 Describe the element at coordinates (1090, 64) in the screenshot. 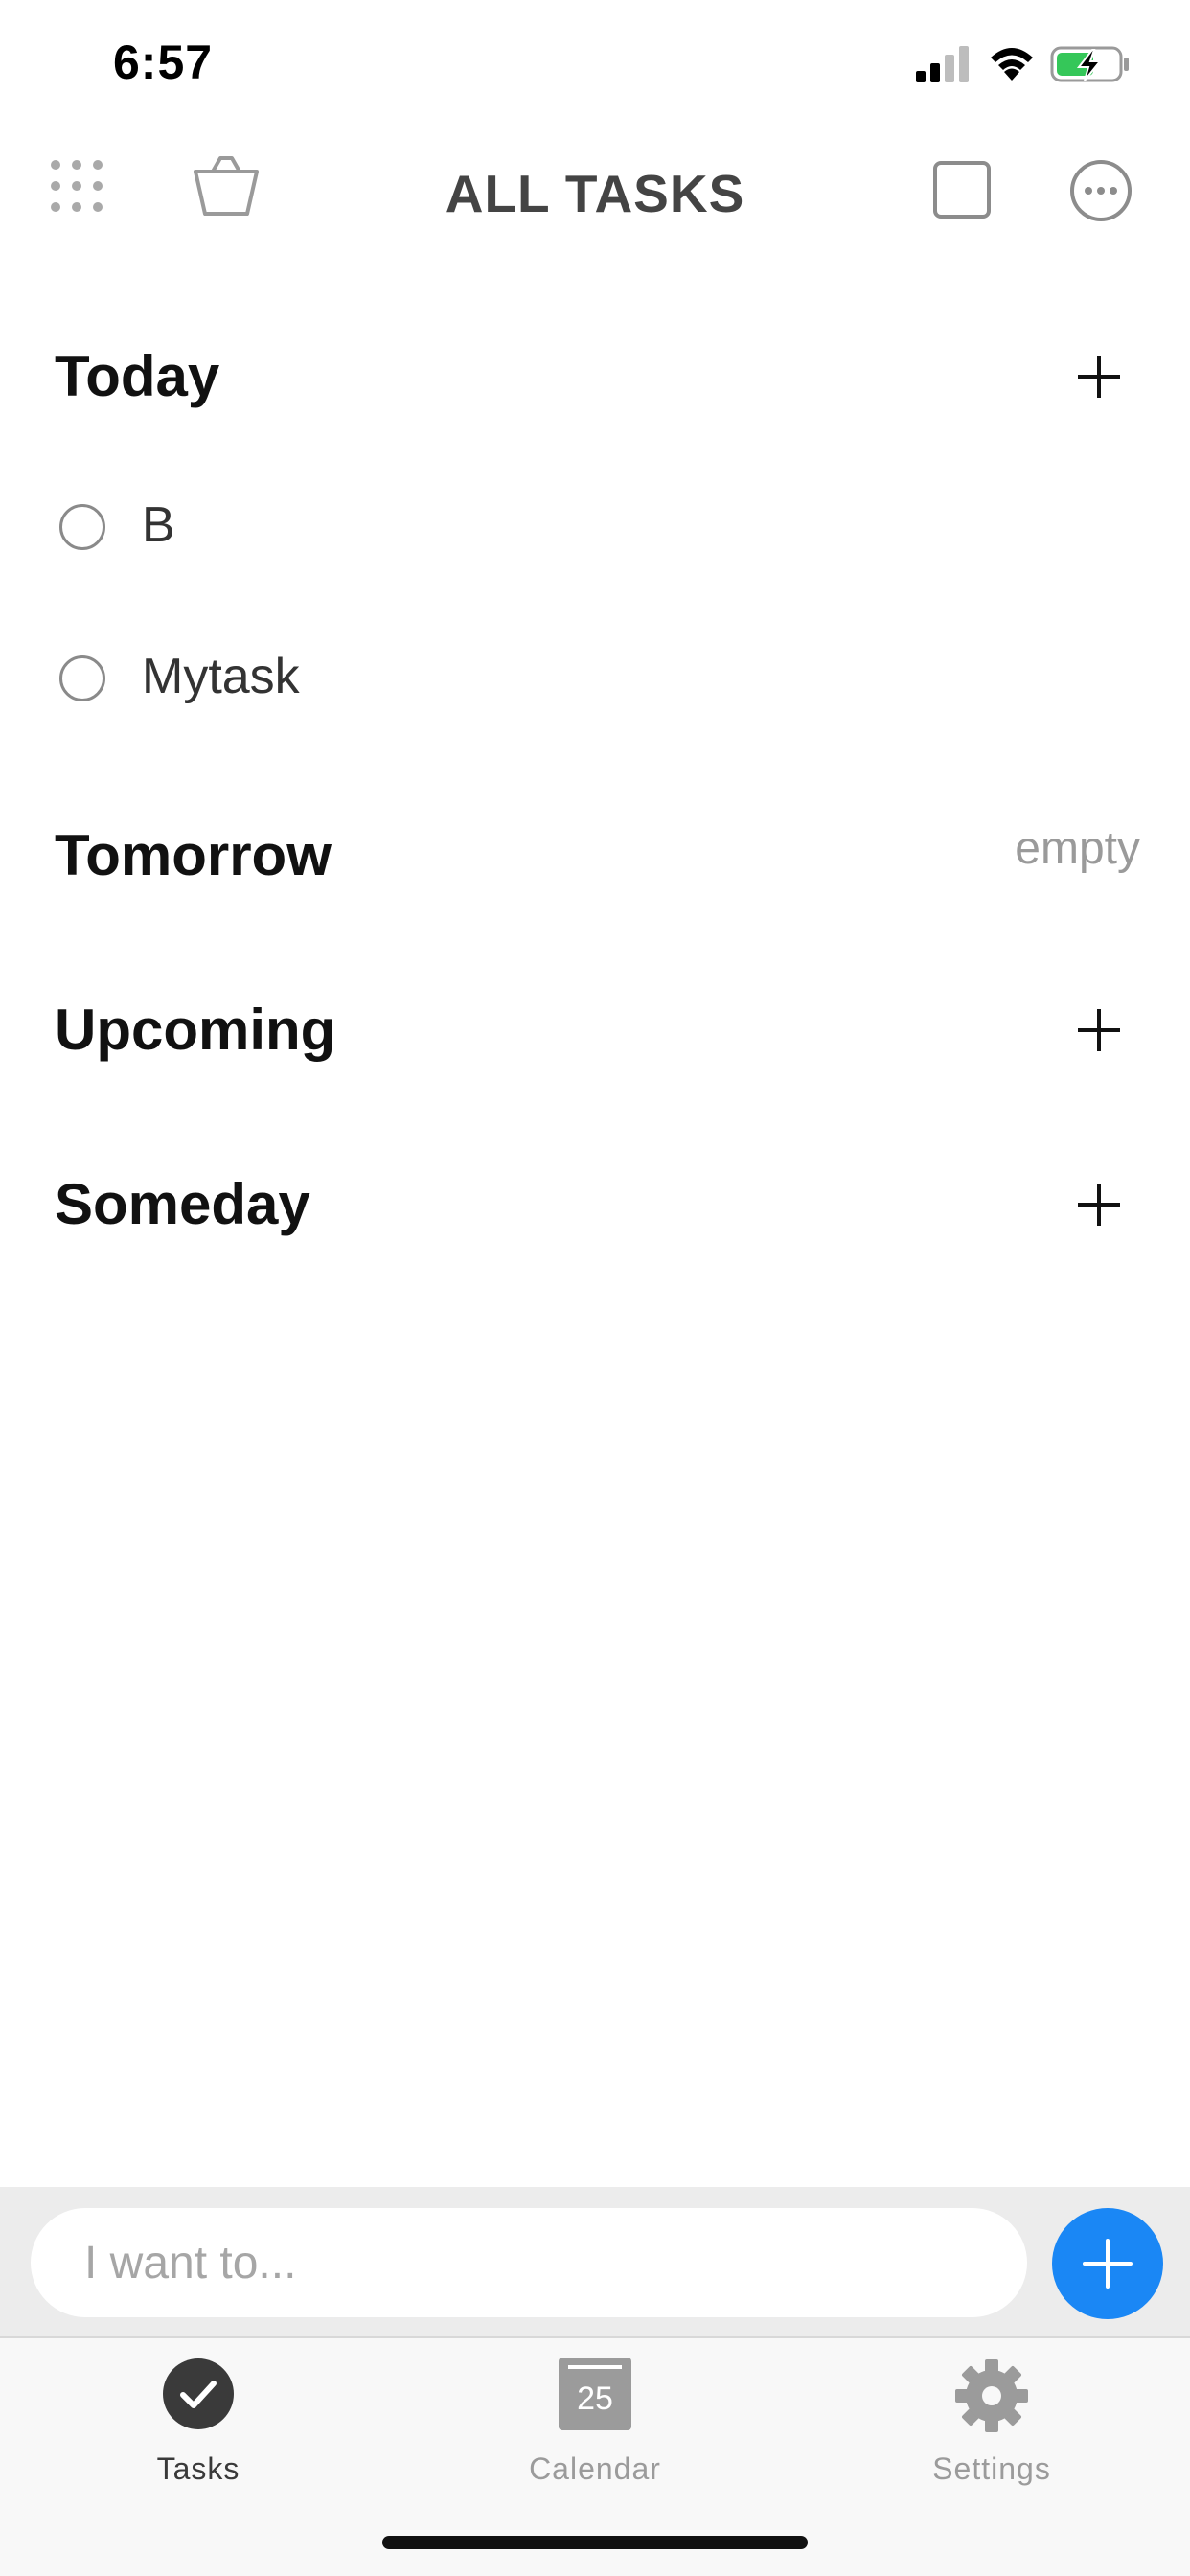

I see `battery-charging-icon` at that location.